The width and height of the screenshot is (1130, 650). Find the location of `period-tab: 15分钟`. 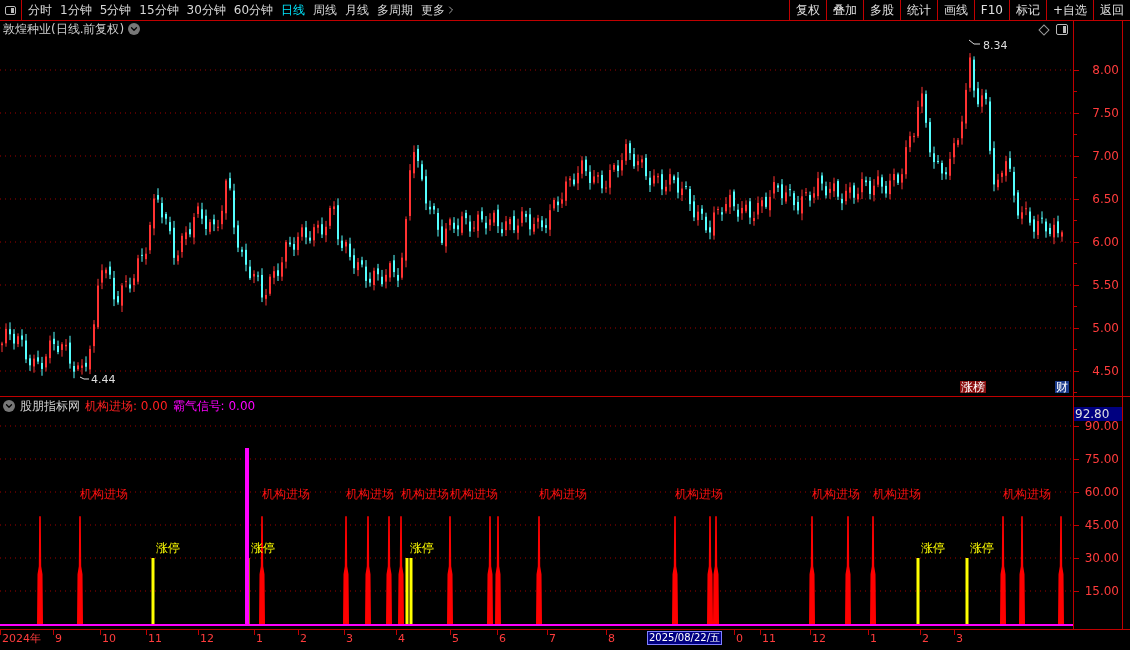

period-tab: 15分钟 is located at coordinates (159, 10).